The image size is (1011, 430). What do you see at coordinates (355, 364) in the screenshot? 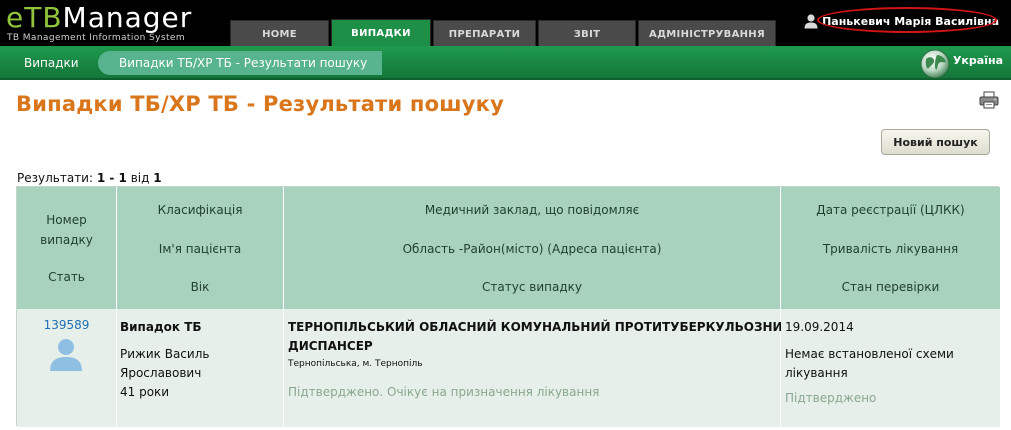
I see `patient-address: Тернопільська, м. Тернопіль` at bounding box center [355, 364].